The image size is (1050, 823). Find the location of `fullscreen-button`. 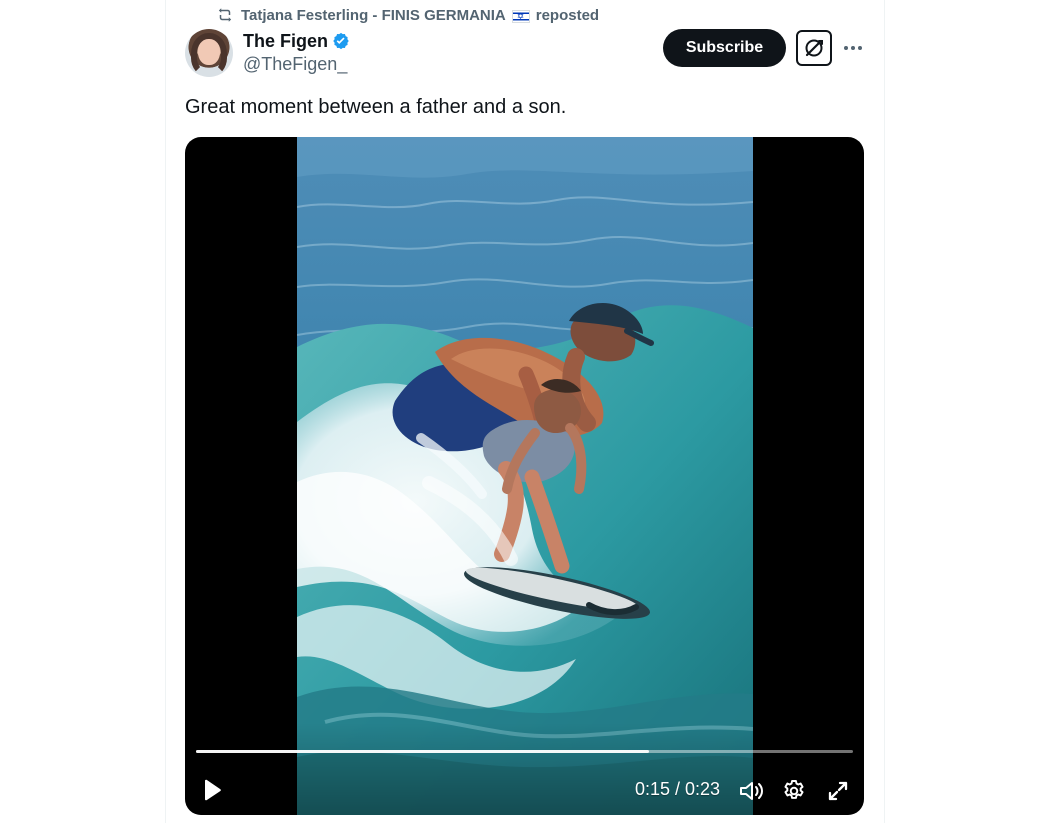

fullscreen-button is located at coordinates (838, 791).